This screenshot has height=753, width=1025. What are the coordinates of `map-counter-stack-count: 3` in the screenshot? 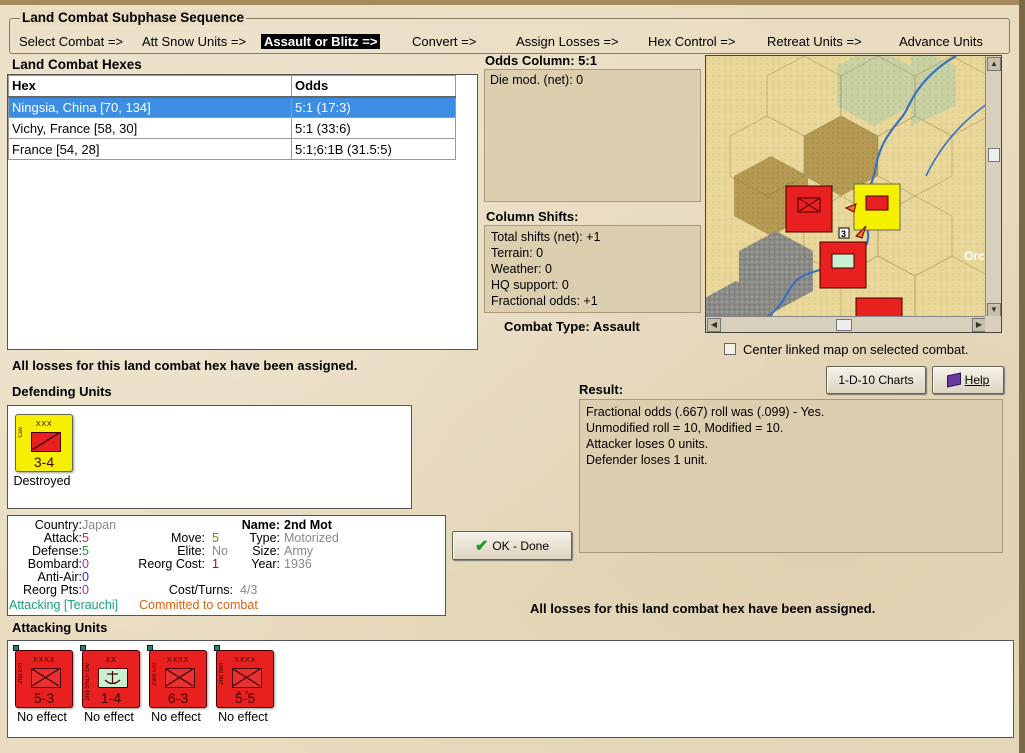 It's located at (844, 233).